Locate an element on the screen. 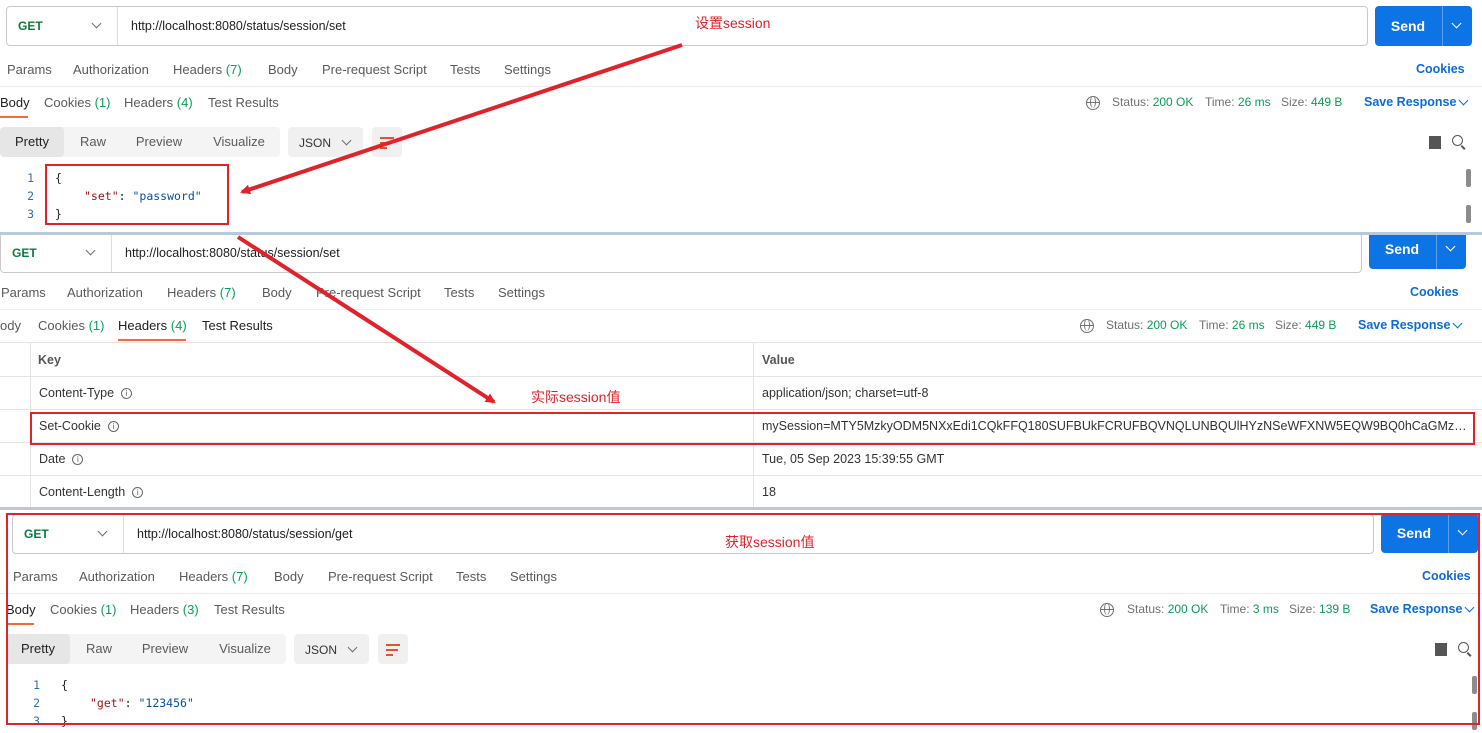  table-row: Content-Length i 18 is located at coordinates (741, 491).